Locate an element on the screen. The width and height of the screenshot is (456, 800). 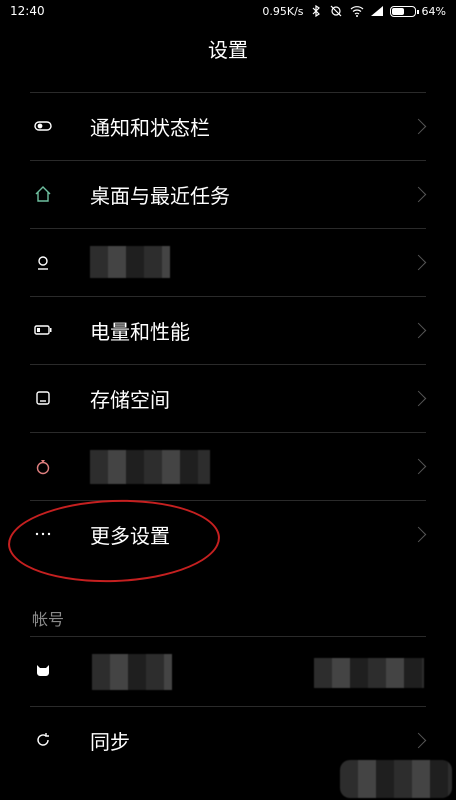
person-icon is located at coordinates (43, 262).